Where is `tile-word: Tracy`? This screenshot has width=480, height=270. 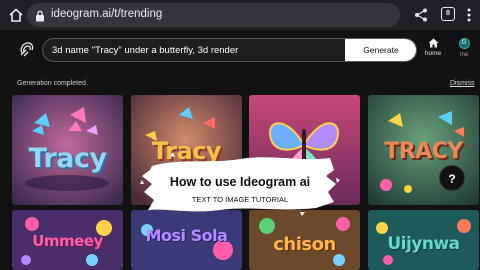 tile-word: Tracy is located at coordinates (67, 158).